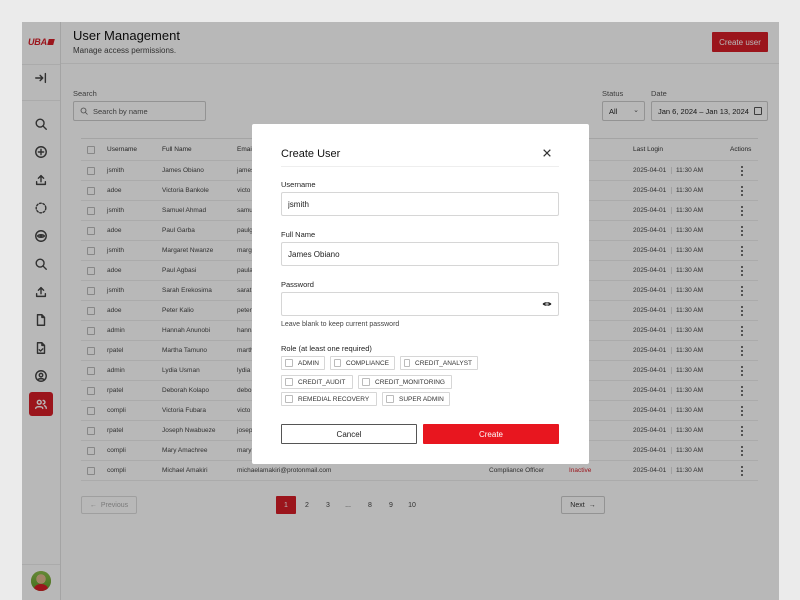 The height and width of the screenshot is (600, 800). Describe the element at coordinates (420, 304) in the screenshot. I see `password-field` at that location.